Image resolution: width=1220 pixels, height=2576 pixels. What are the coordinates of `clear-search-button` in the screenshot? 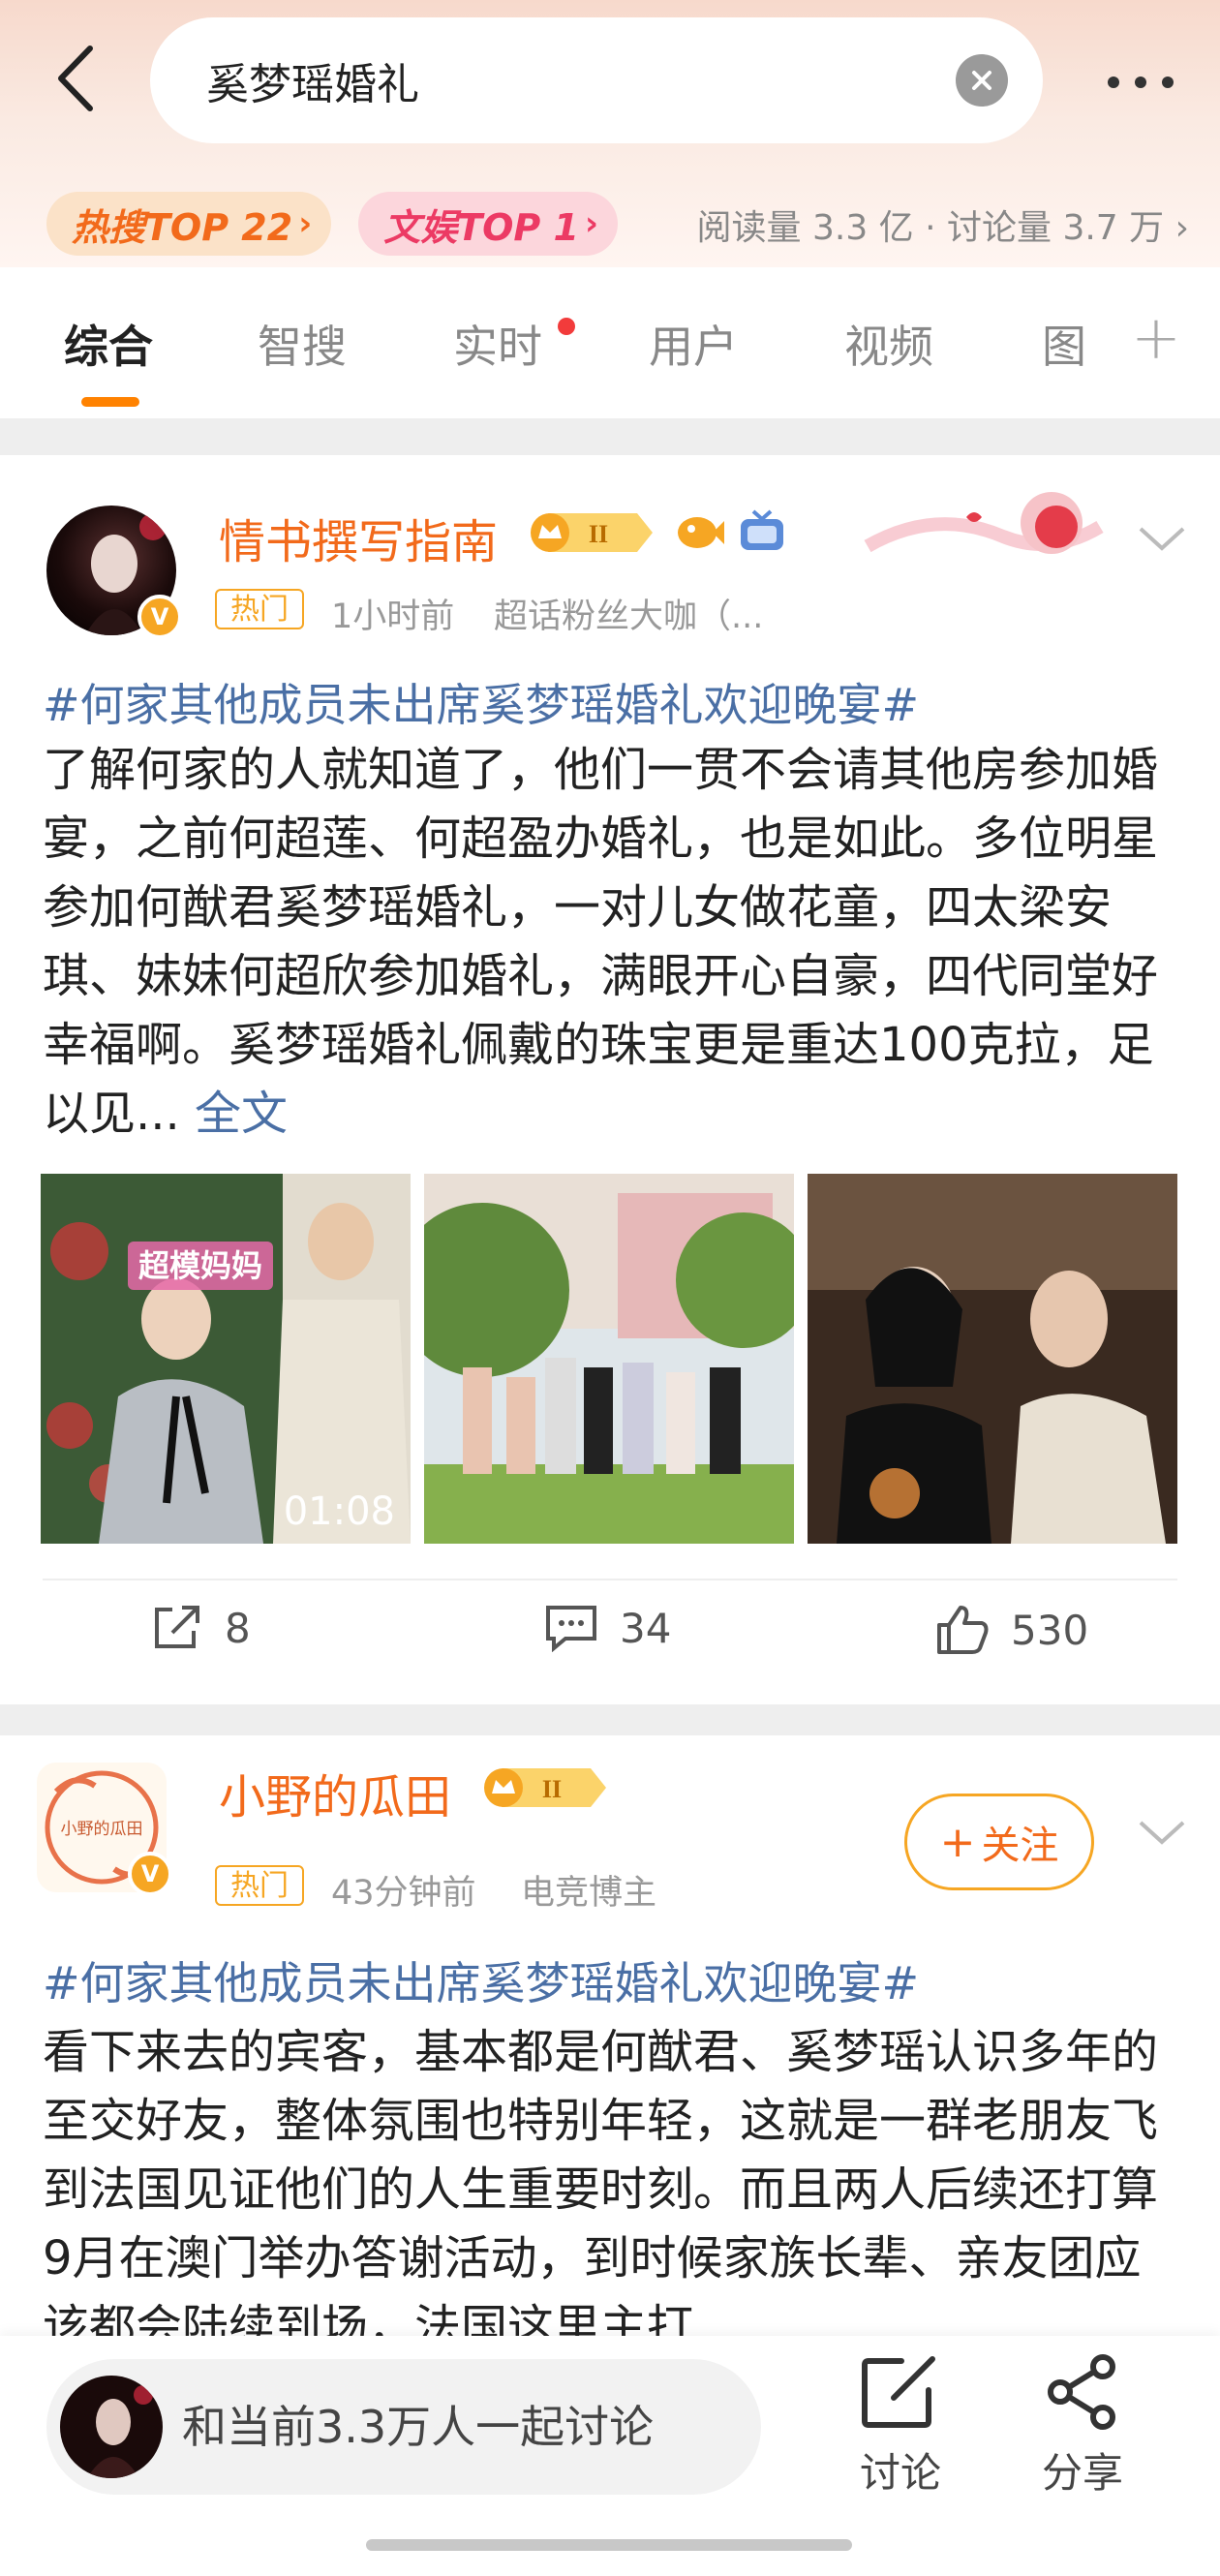 It's located at (982, 80).